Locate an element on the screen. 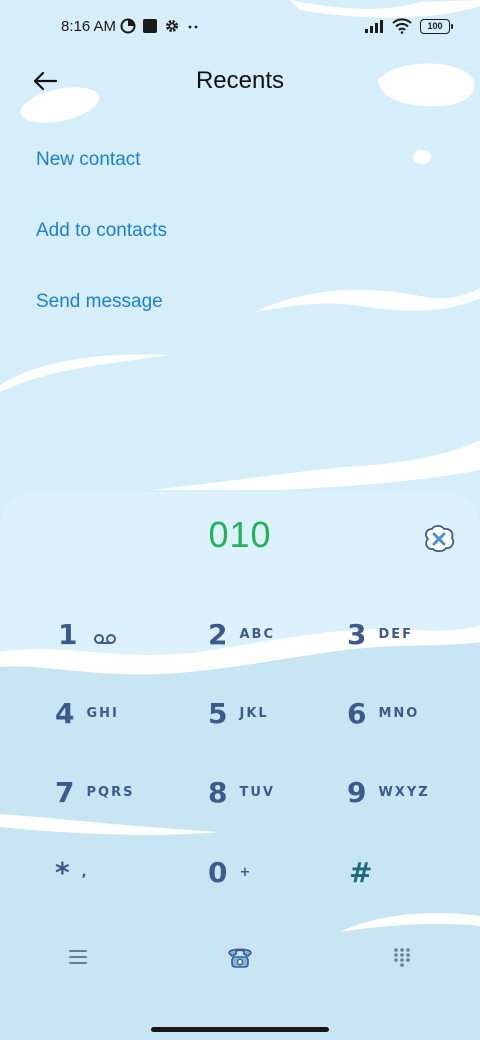 The image size is (480, 1040). status-bar: 8:16 AM 100 is located at coordinates (240, 28).